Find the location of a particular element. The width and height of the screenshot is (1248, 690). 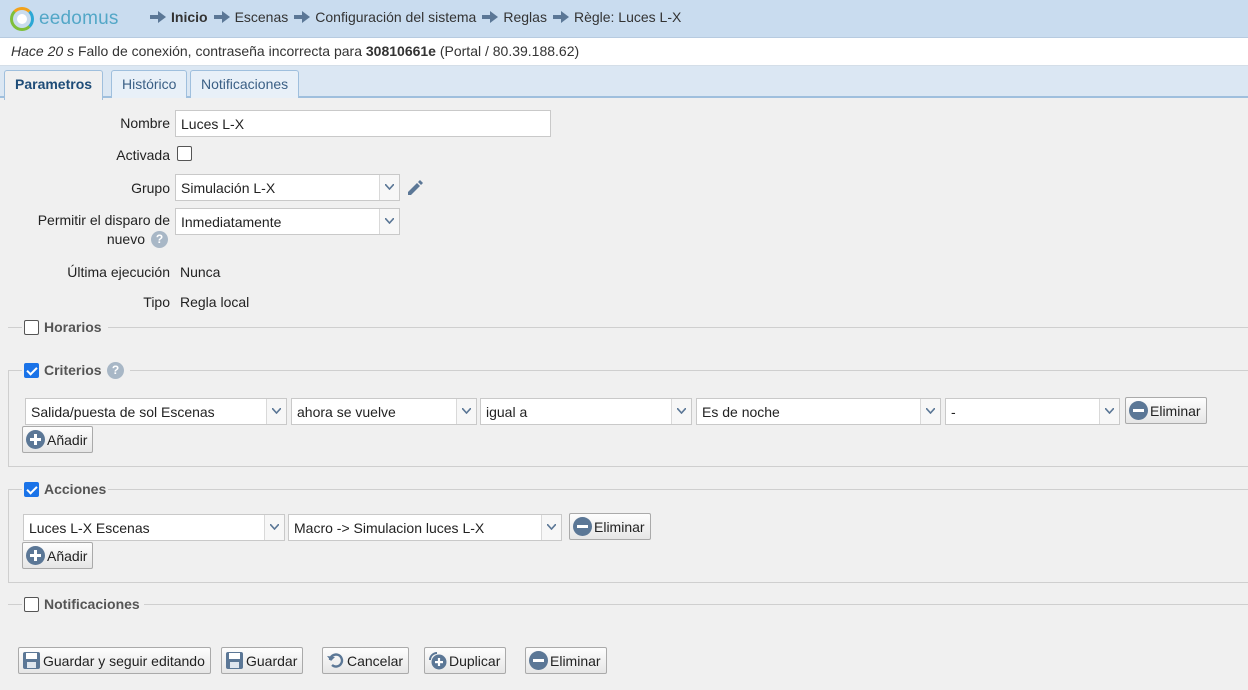

guardar-button: Guardar is located at coordinates (262, 660).